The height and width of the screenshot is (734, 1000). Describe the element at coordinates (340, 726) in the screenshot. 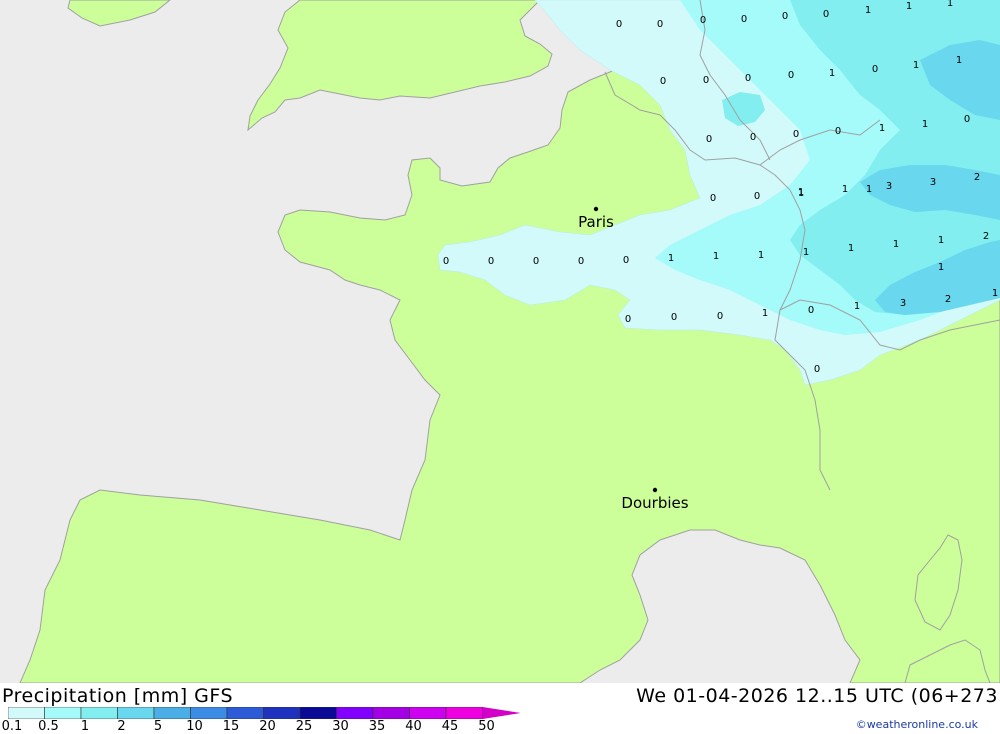

I see `legend-label: 30` at that location.